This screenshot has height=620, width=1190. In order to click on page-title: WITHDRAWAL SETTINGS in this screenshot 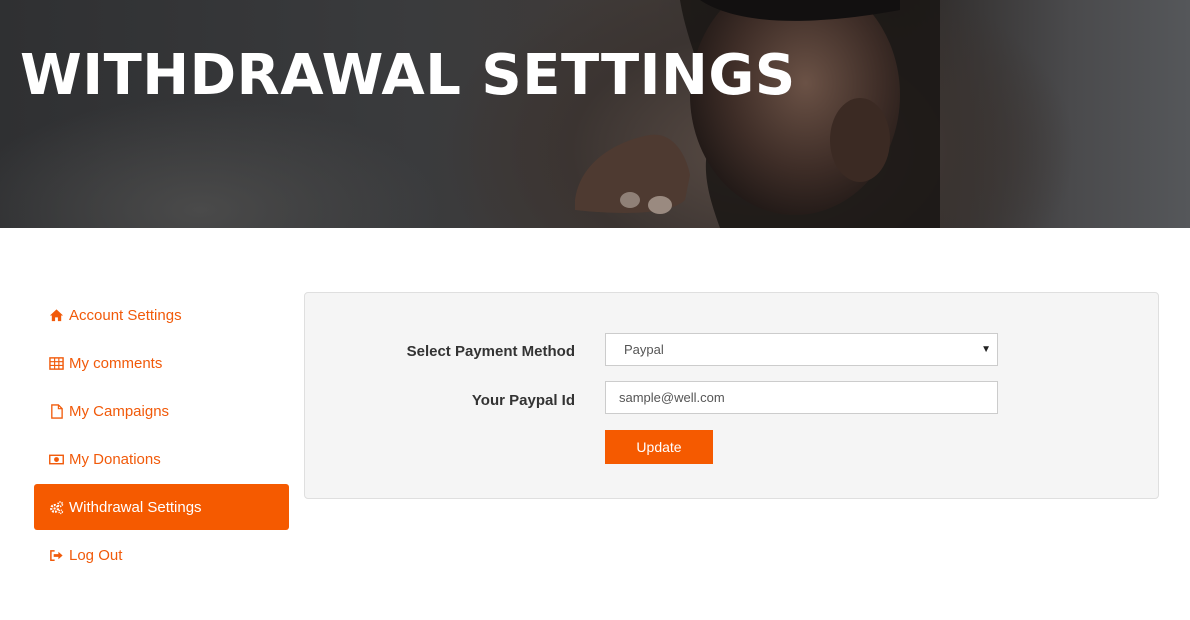, I will do `click(408, 75)`.